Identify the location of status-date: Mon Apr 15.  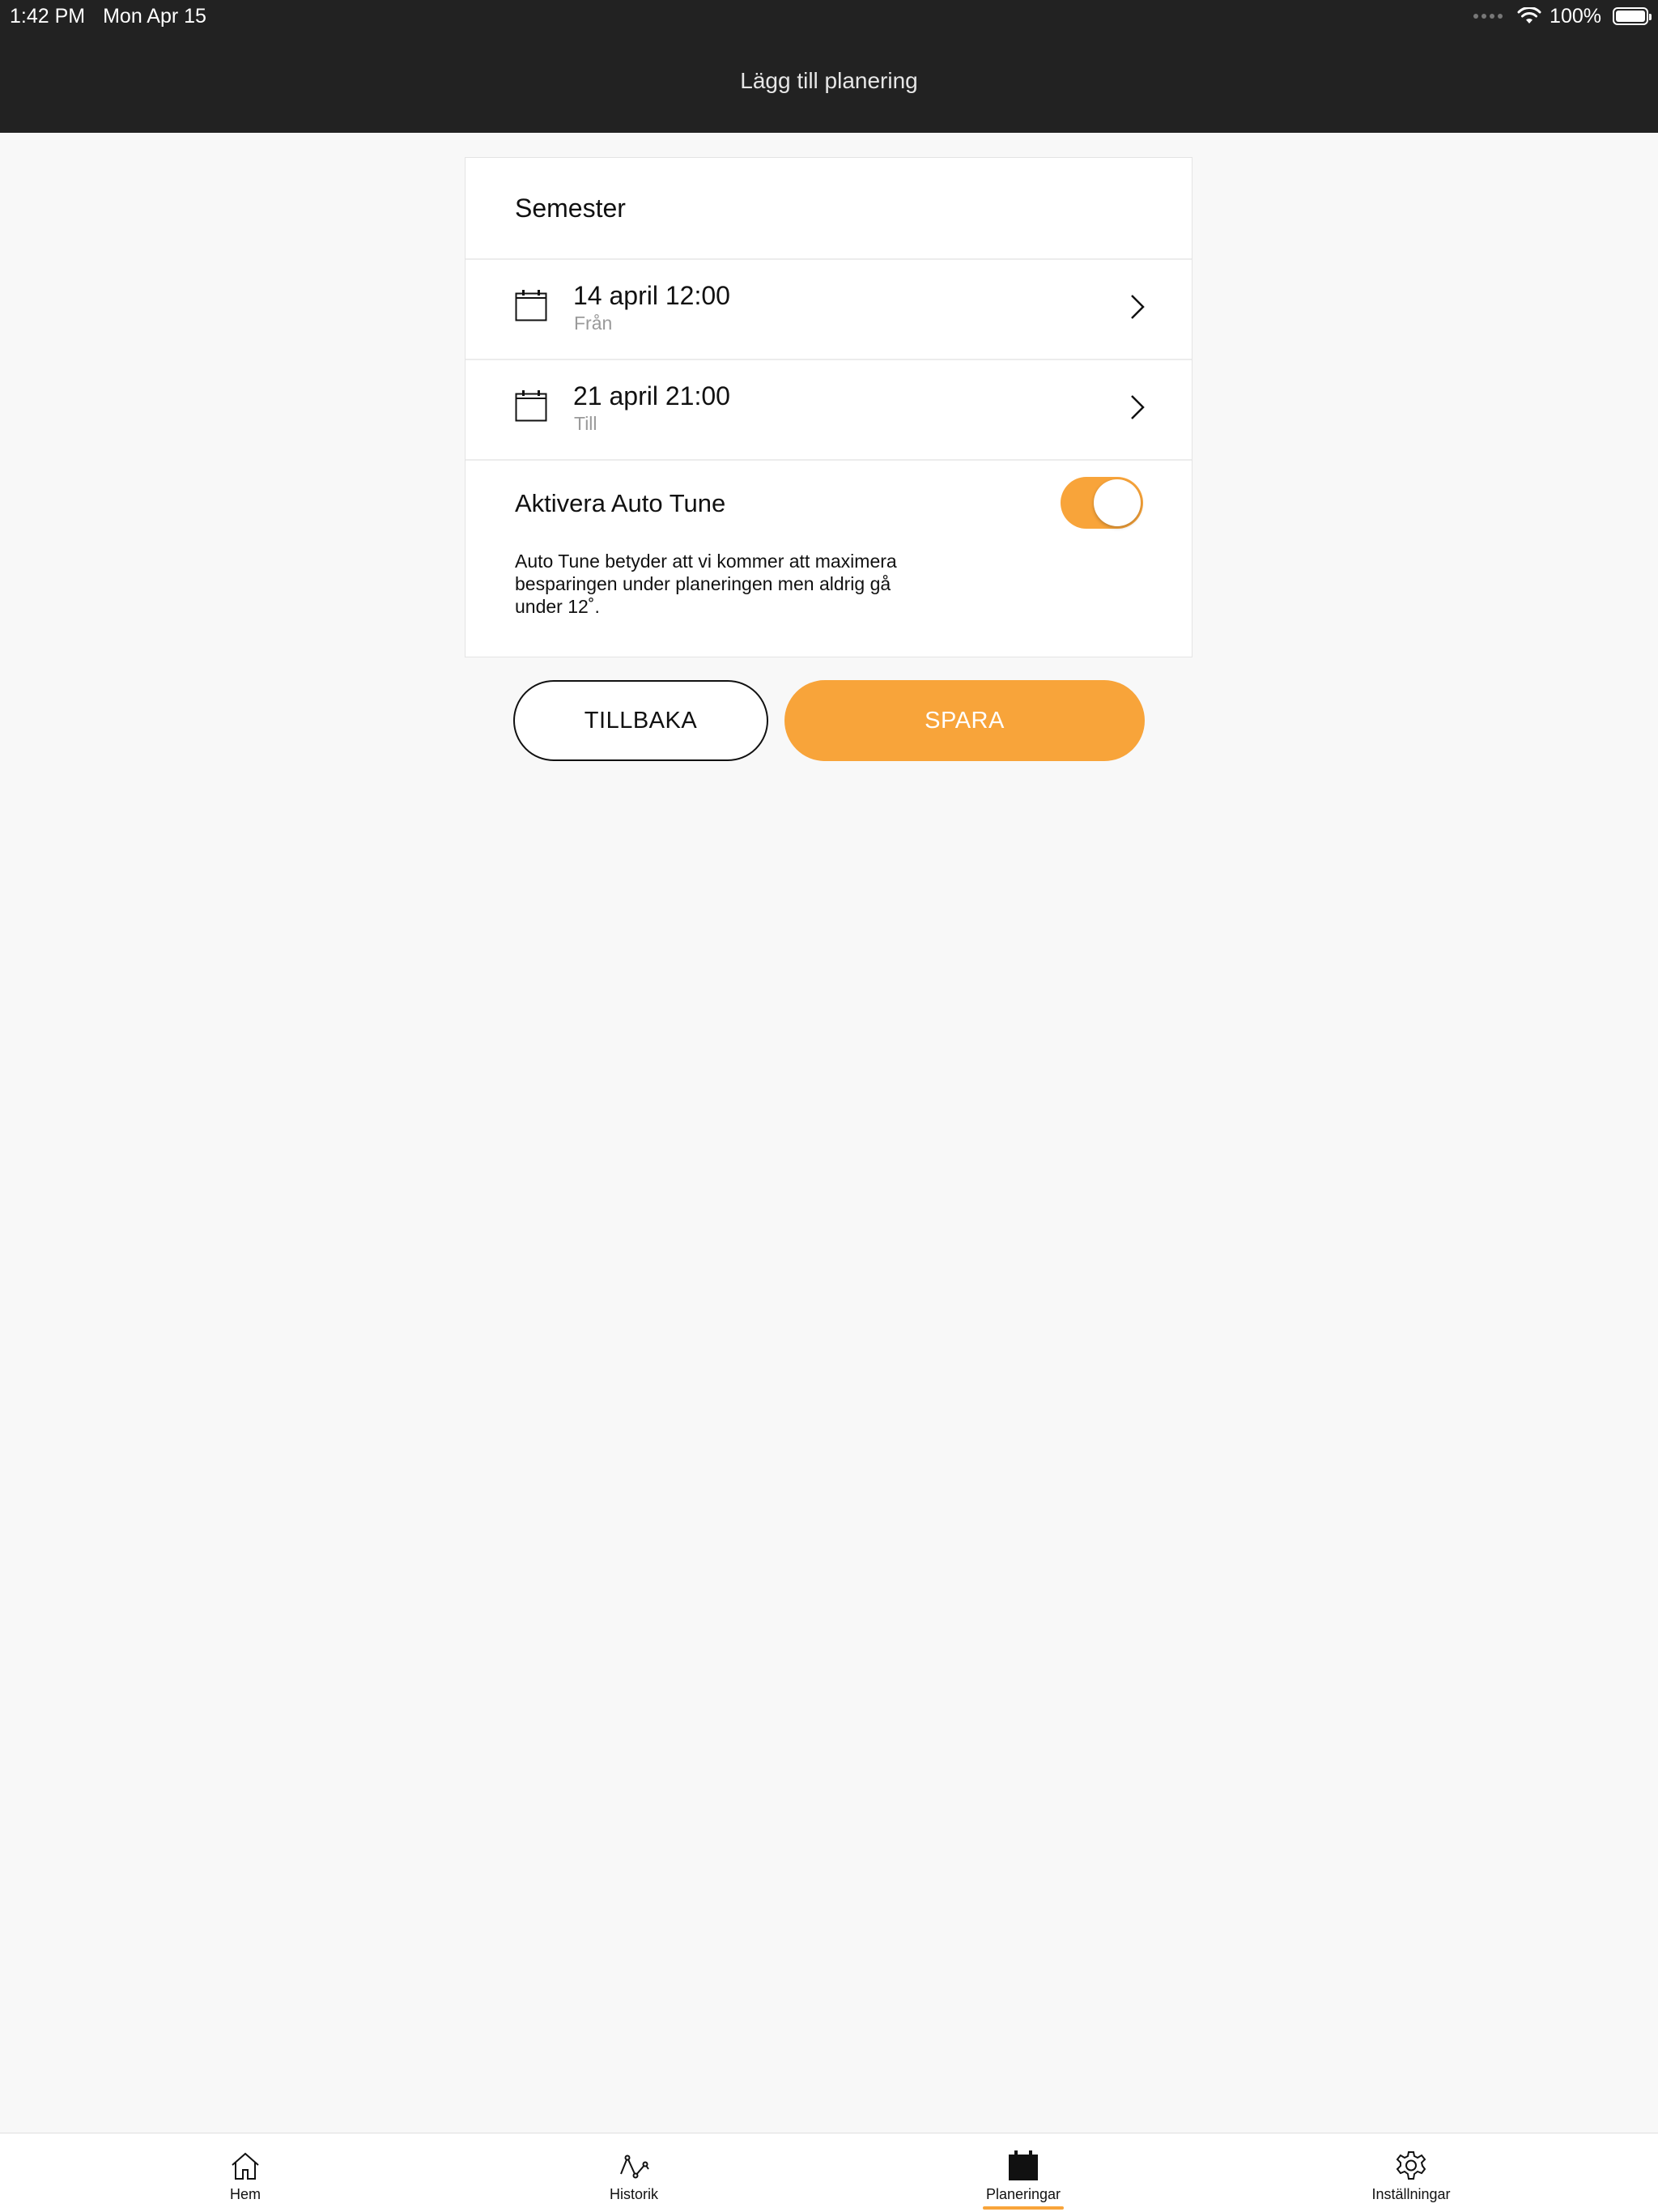
(154, 16).